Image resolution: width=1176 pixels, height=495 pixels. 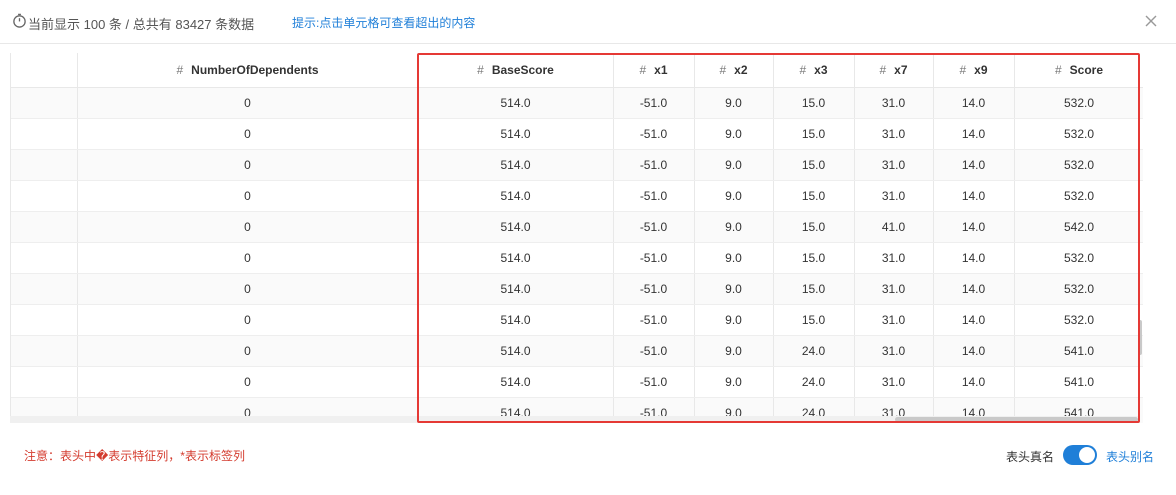 What do you see at coordinates (248, 70) in the screenshot?
I see `column-header-numberofdependents: # NumberOfDependents` at bounding box center [248, 70].